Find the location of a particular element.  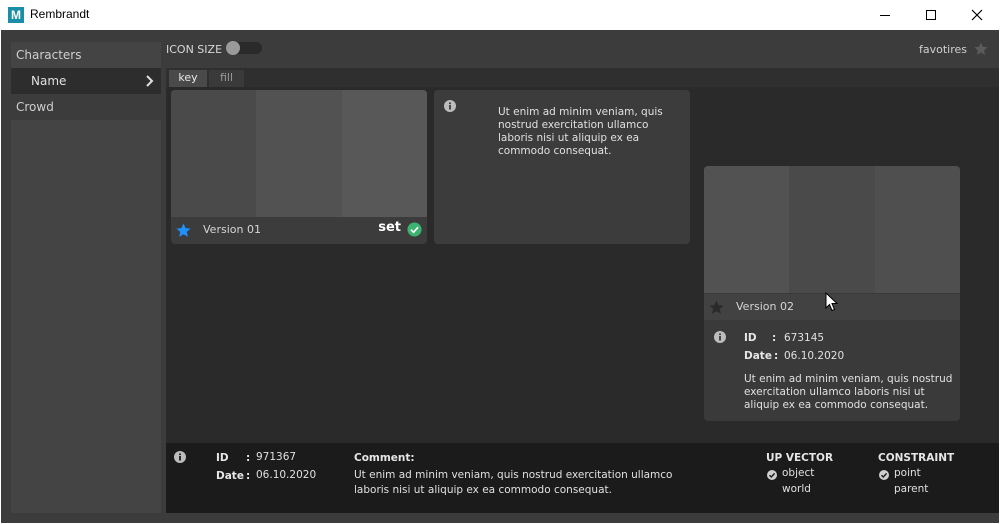

tab-bar: key fill is located at coordinates (582, 77).